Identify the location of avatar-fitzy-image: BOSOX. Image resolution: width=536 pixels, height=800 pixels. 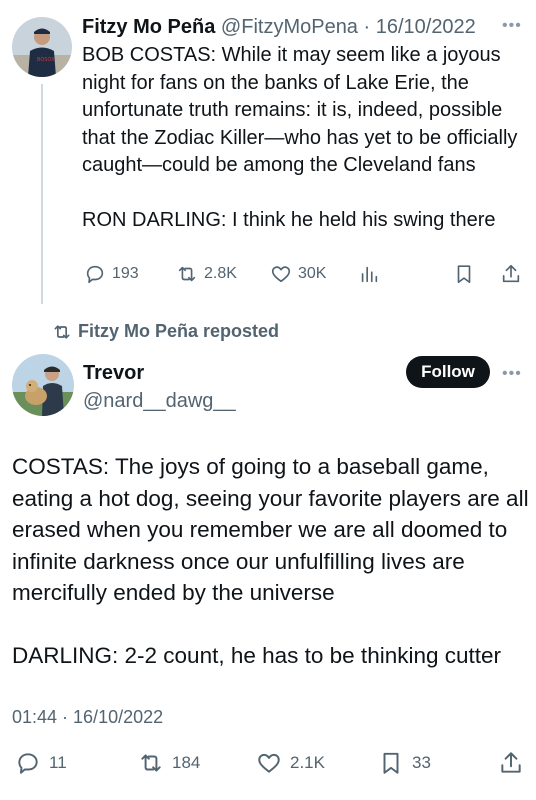
(42, 47).